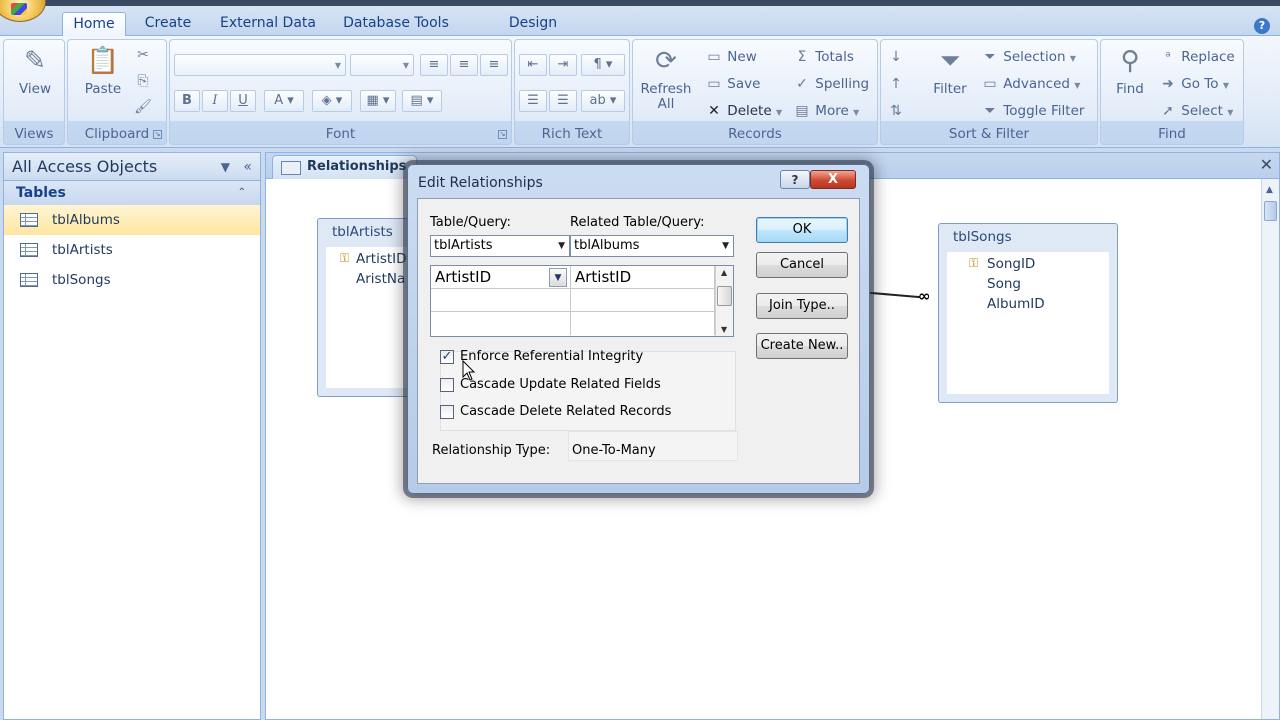 The image size is (1280, 720). I want to click on field-list-tblsongs: tblSongs ⚿ SongID Song AlbumID, so click(1028, 313).